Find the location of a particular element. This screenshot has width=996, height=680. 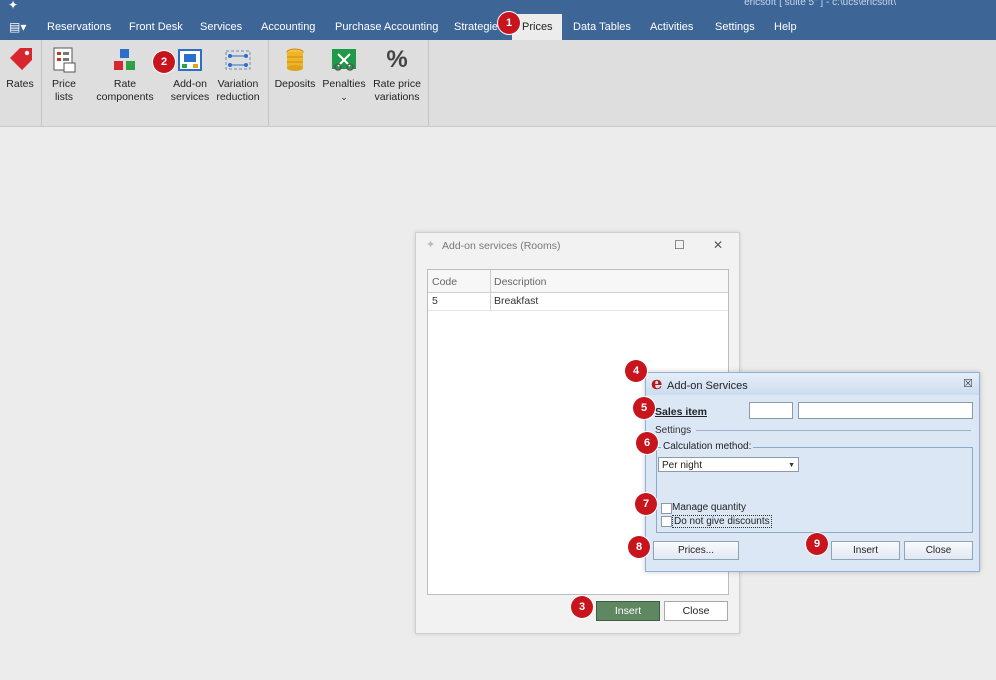

menu-activities: Activities is located at coordinates (671, 27).